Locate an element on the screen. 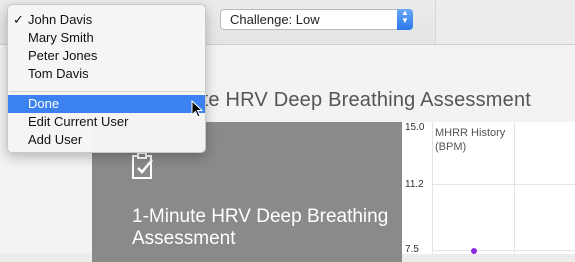 Image resolution: width=575 pixels, height=262 pixels. y-tick-label: 15.0 is located at coordinates (415, 127).